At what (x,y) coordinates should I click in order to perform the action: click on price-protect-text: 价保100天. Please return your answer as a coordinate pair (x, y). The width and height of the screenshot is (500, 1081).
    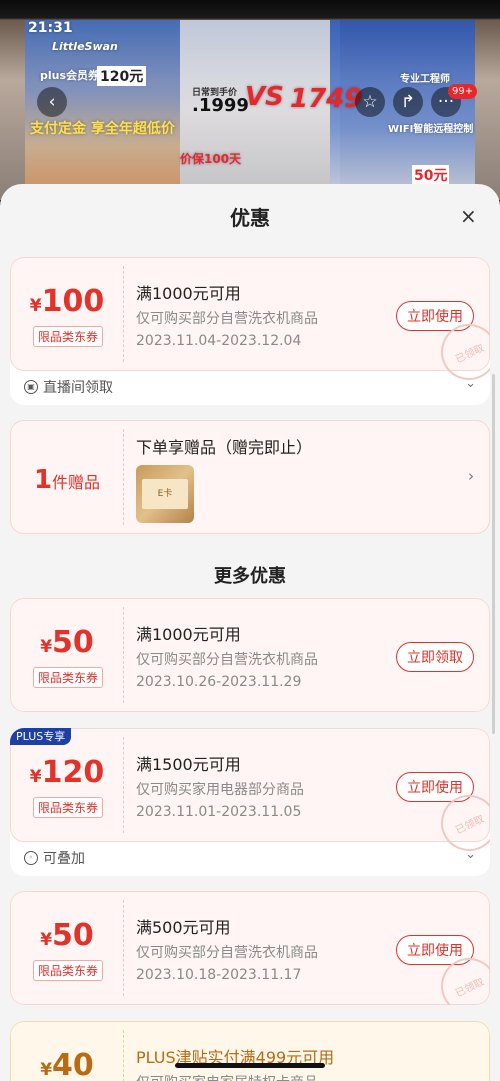
    Looking at the image, I should click on (211, 159).